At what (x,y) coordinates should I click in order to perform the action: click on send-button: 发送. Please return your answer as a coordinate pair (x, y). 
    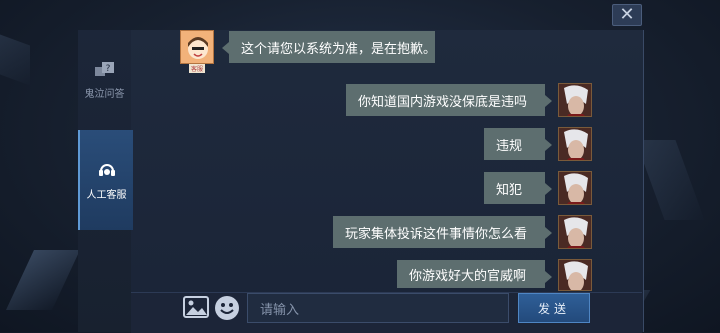
    Looking at the image, I should click on (554, 308).